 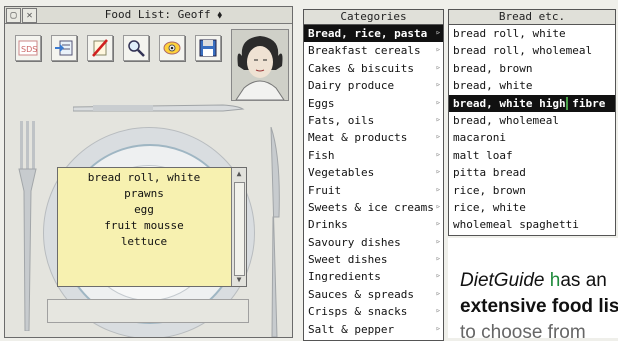 I want to click on magazine-line-2: extensive food list, so click(x=539, y=306).